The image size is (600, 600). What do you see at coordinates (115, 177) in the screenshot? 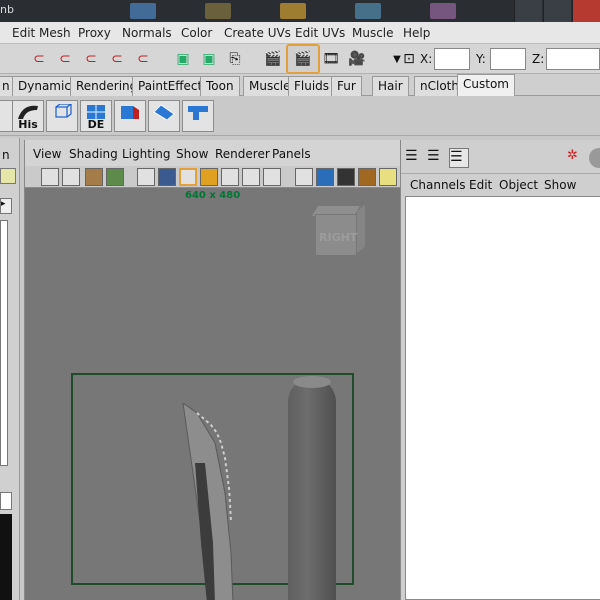
I see `image-plane-icon` at bounding box center [115, 177].